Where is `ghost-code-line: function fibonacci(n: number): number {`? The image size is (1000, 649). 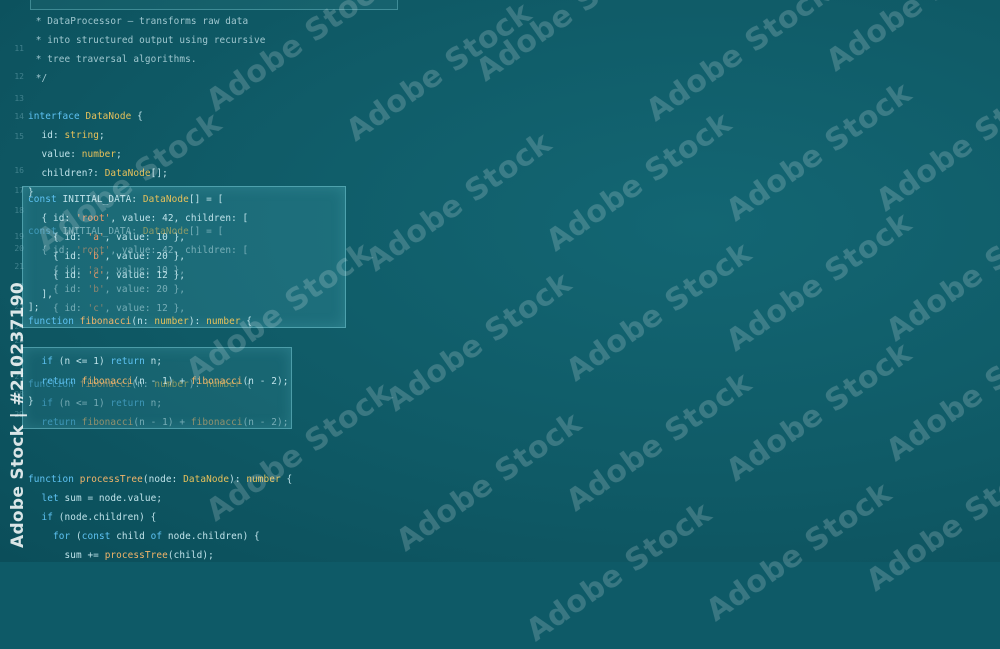 ghost-code-line: function fibonacci(n: number): number { is located at coordinates (140, 384).